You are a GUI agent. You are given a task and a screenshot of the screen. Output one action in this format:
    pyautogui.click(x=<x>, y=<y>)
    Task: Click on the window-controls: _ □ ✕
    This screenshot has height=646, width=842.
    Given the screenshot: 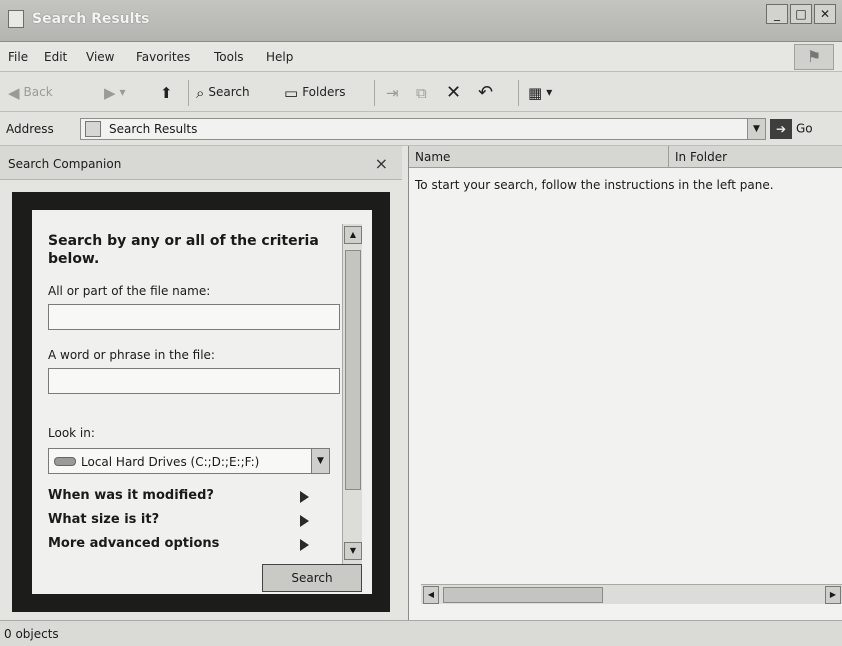 What is the action you would take?
    pyautogui.click(x=800, y=14)
    